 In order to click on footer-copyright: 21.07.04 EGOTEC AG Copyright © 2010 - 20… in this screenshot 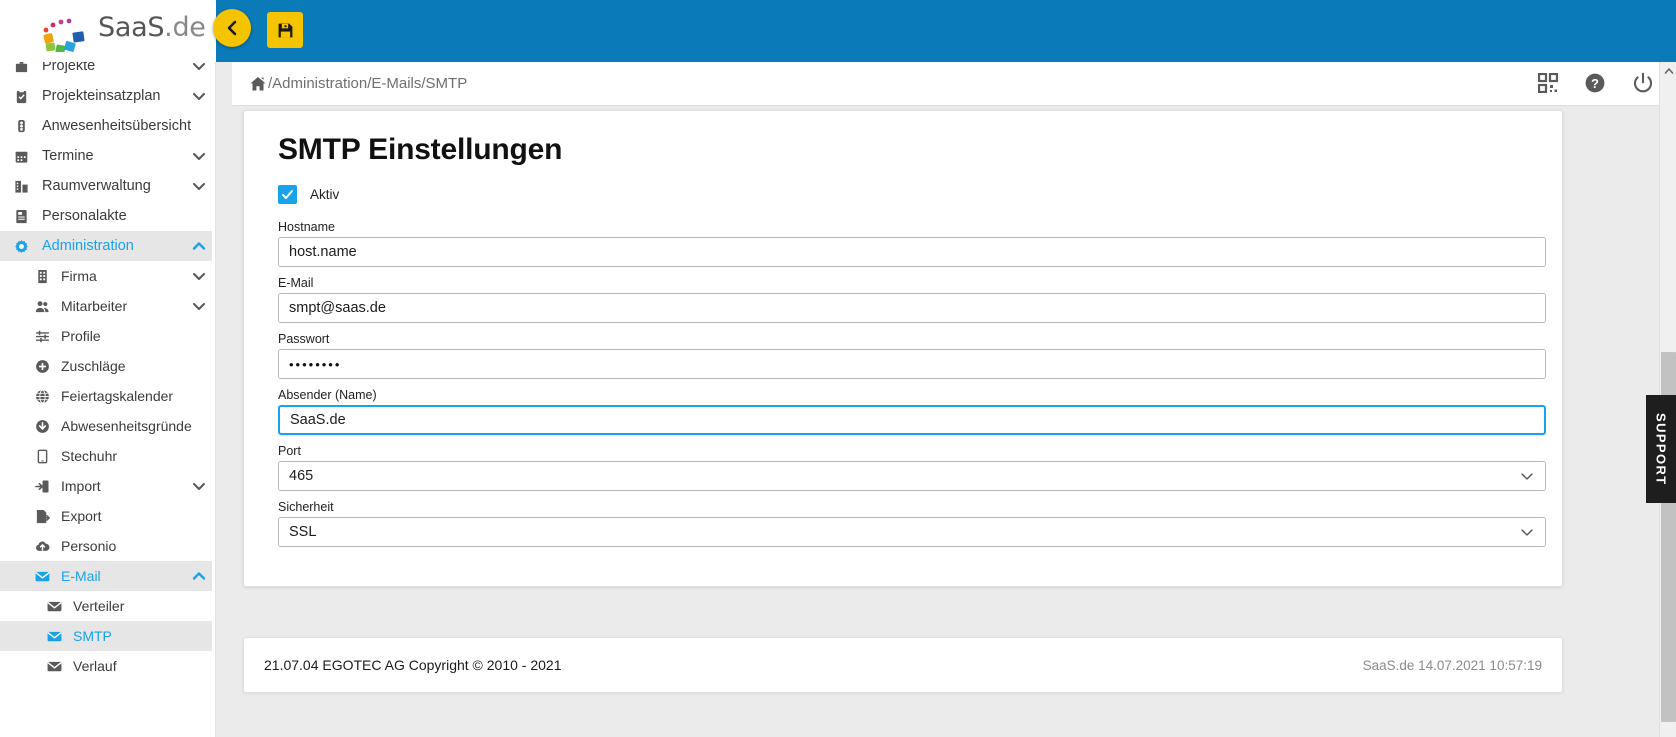, I will do `click(413, 665)`.